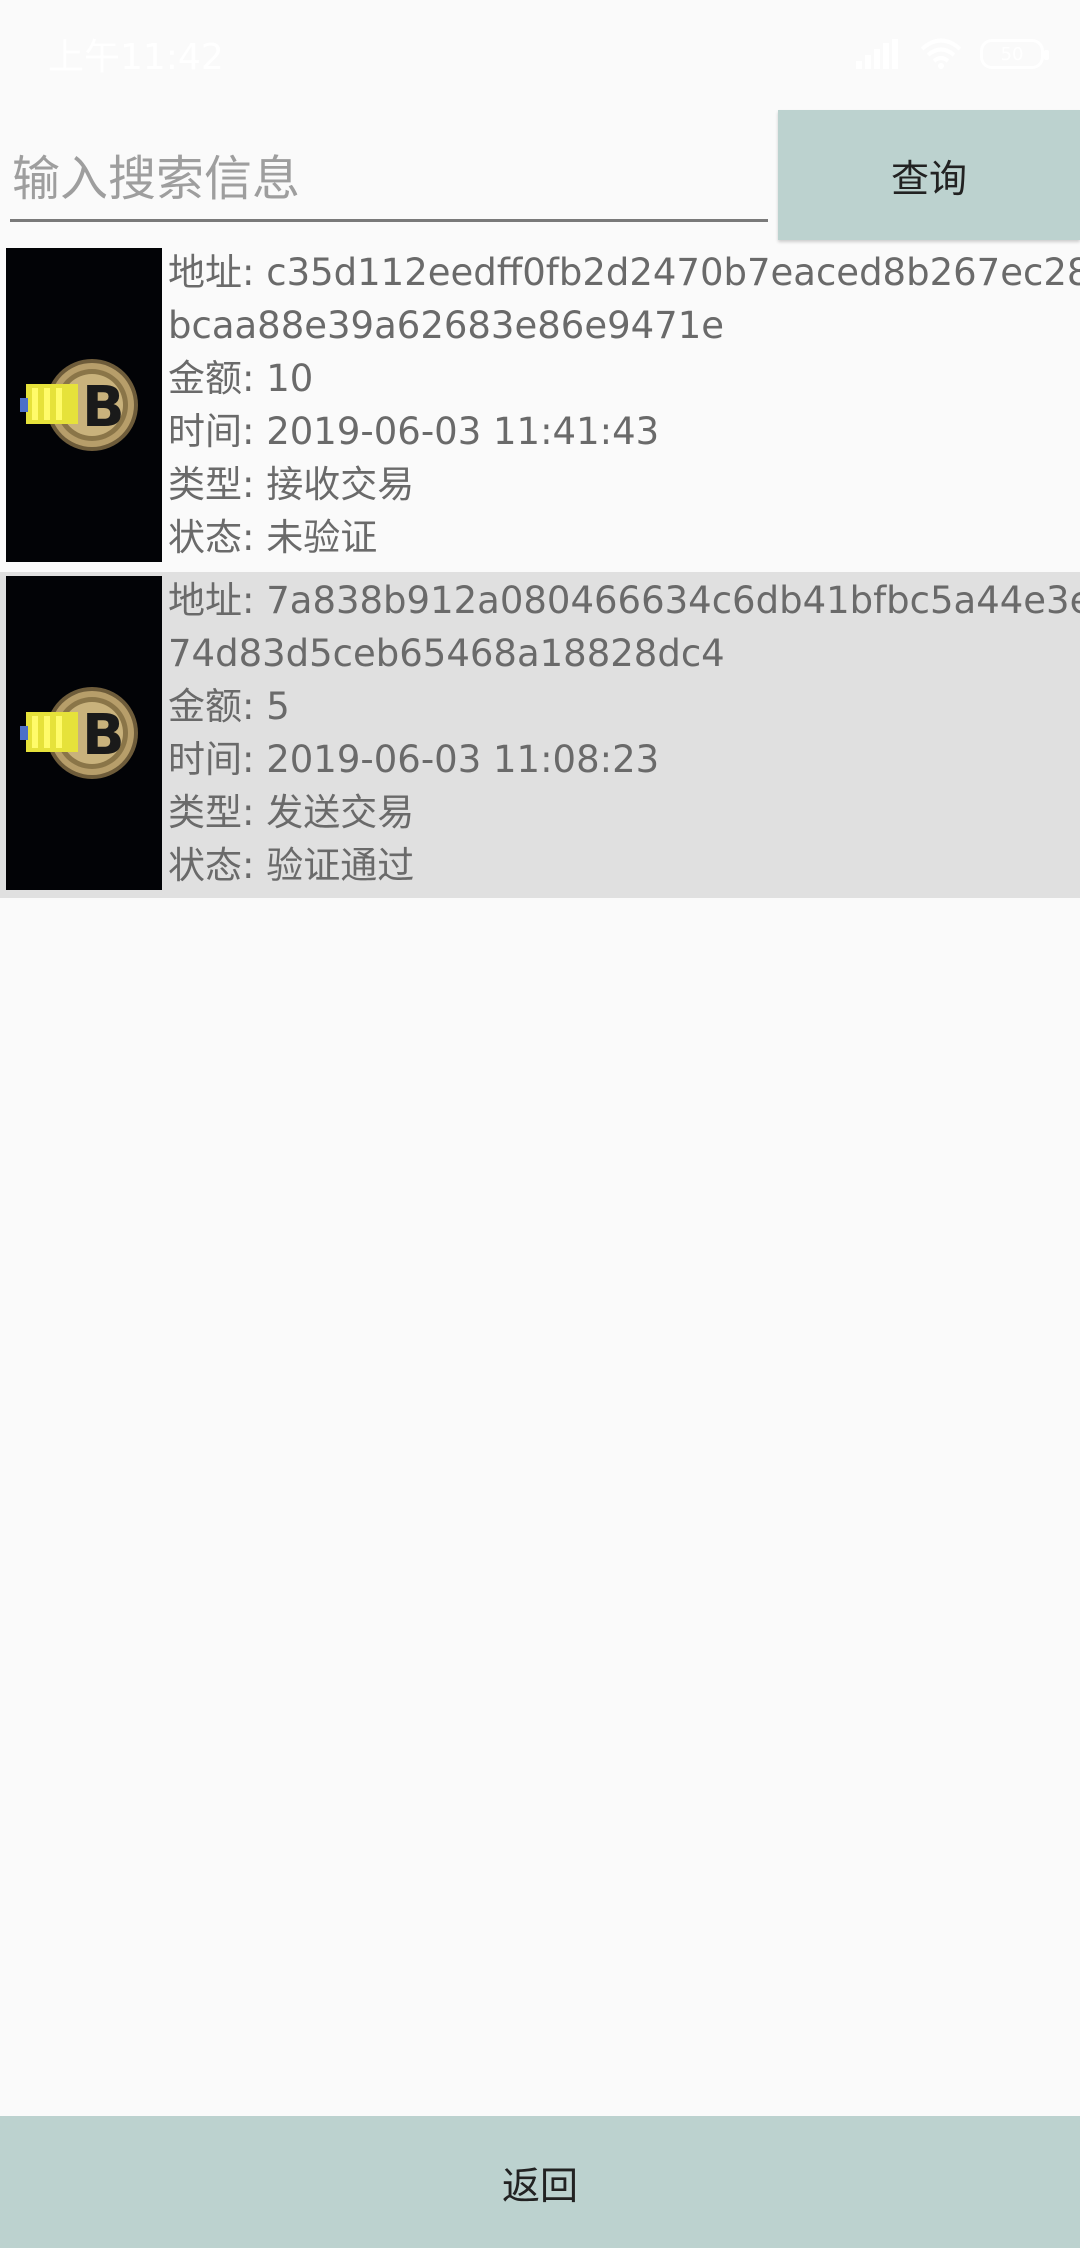 The image size is (1080, 2248). I want to click on amount-text: 金额: 10, so click(241, 378).